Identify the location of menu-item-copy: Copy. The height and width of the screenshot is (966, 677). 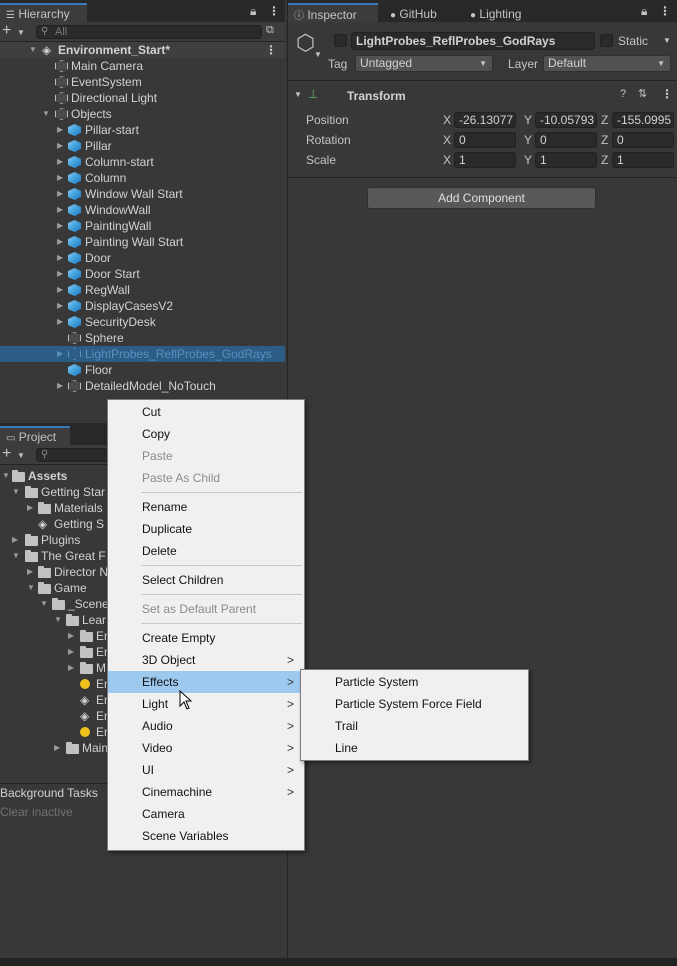
(206, 434).